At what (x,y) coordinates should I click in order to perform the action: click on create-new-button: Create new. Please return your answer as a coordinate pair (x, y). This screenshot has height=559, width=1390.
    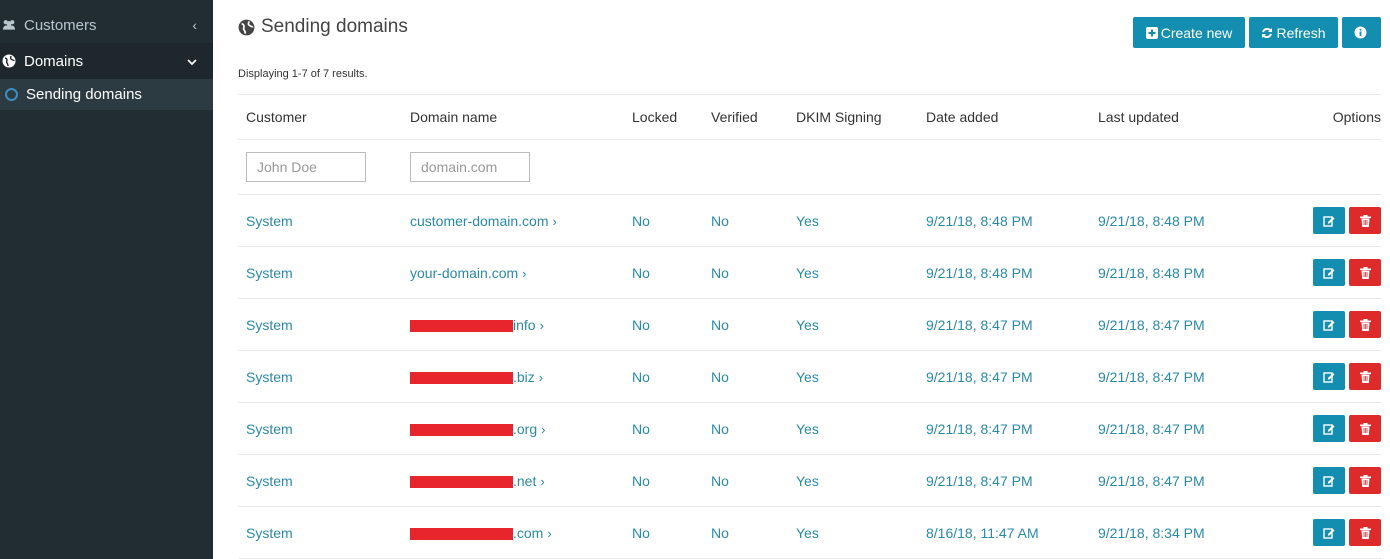
    Looking at the image, I should click on (1189, 32).